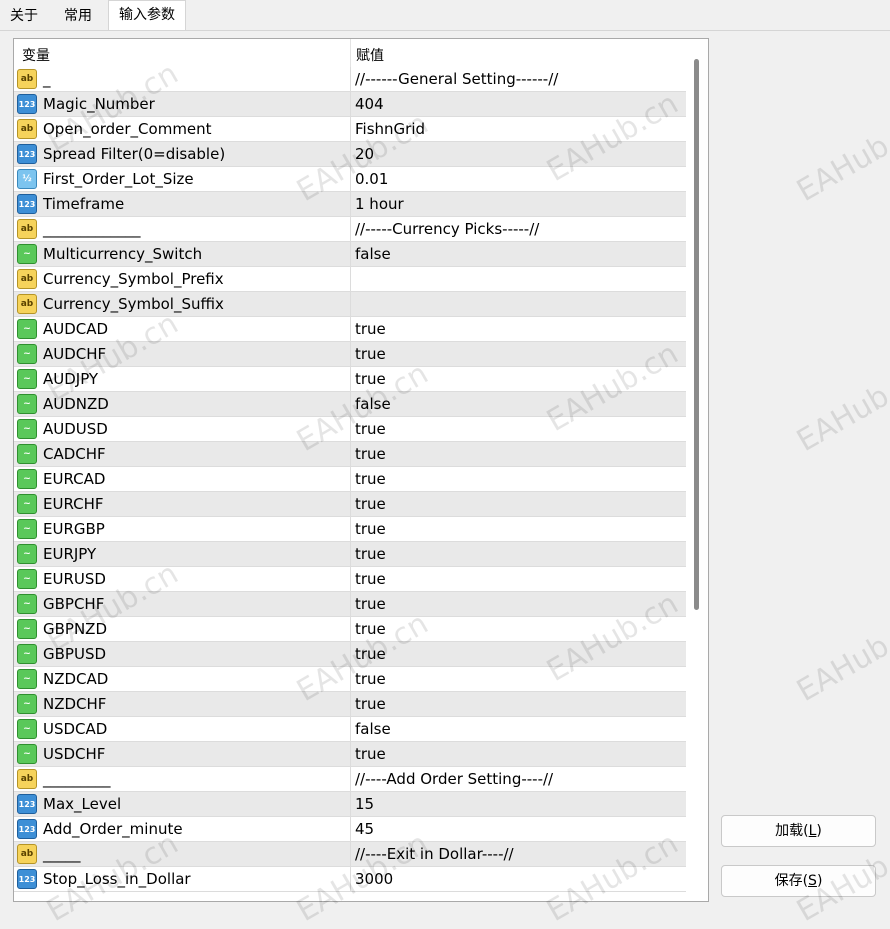  I want to click on parameter-value: 3000, so click(518, 879).